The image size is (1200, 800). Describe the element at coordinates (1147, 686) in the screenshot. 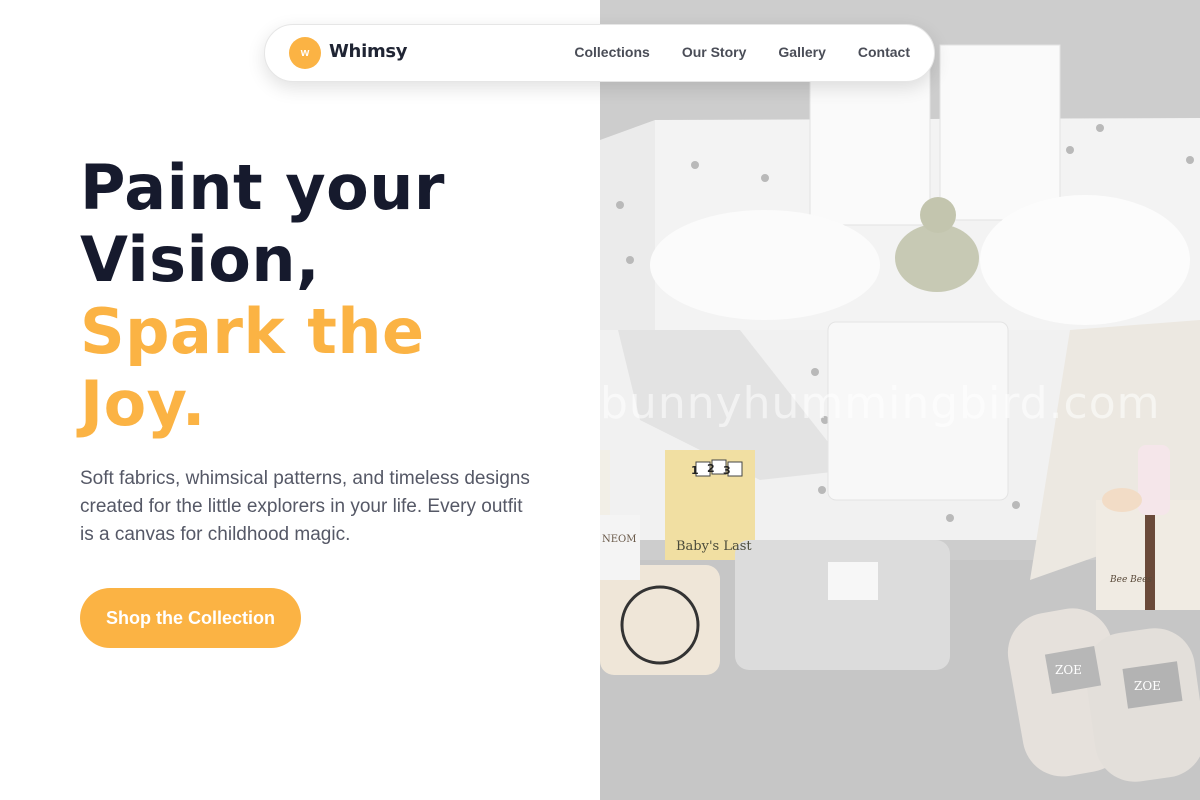

I see `blanket-brand-2: ZOE` at that location.